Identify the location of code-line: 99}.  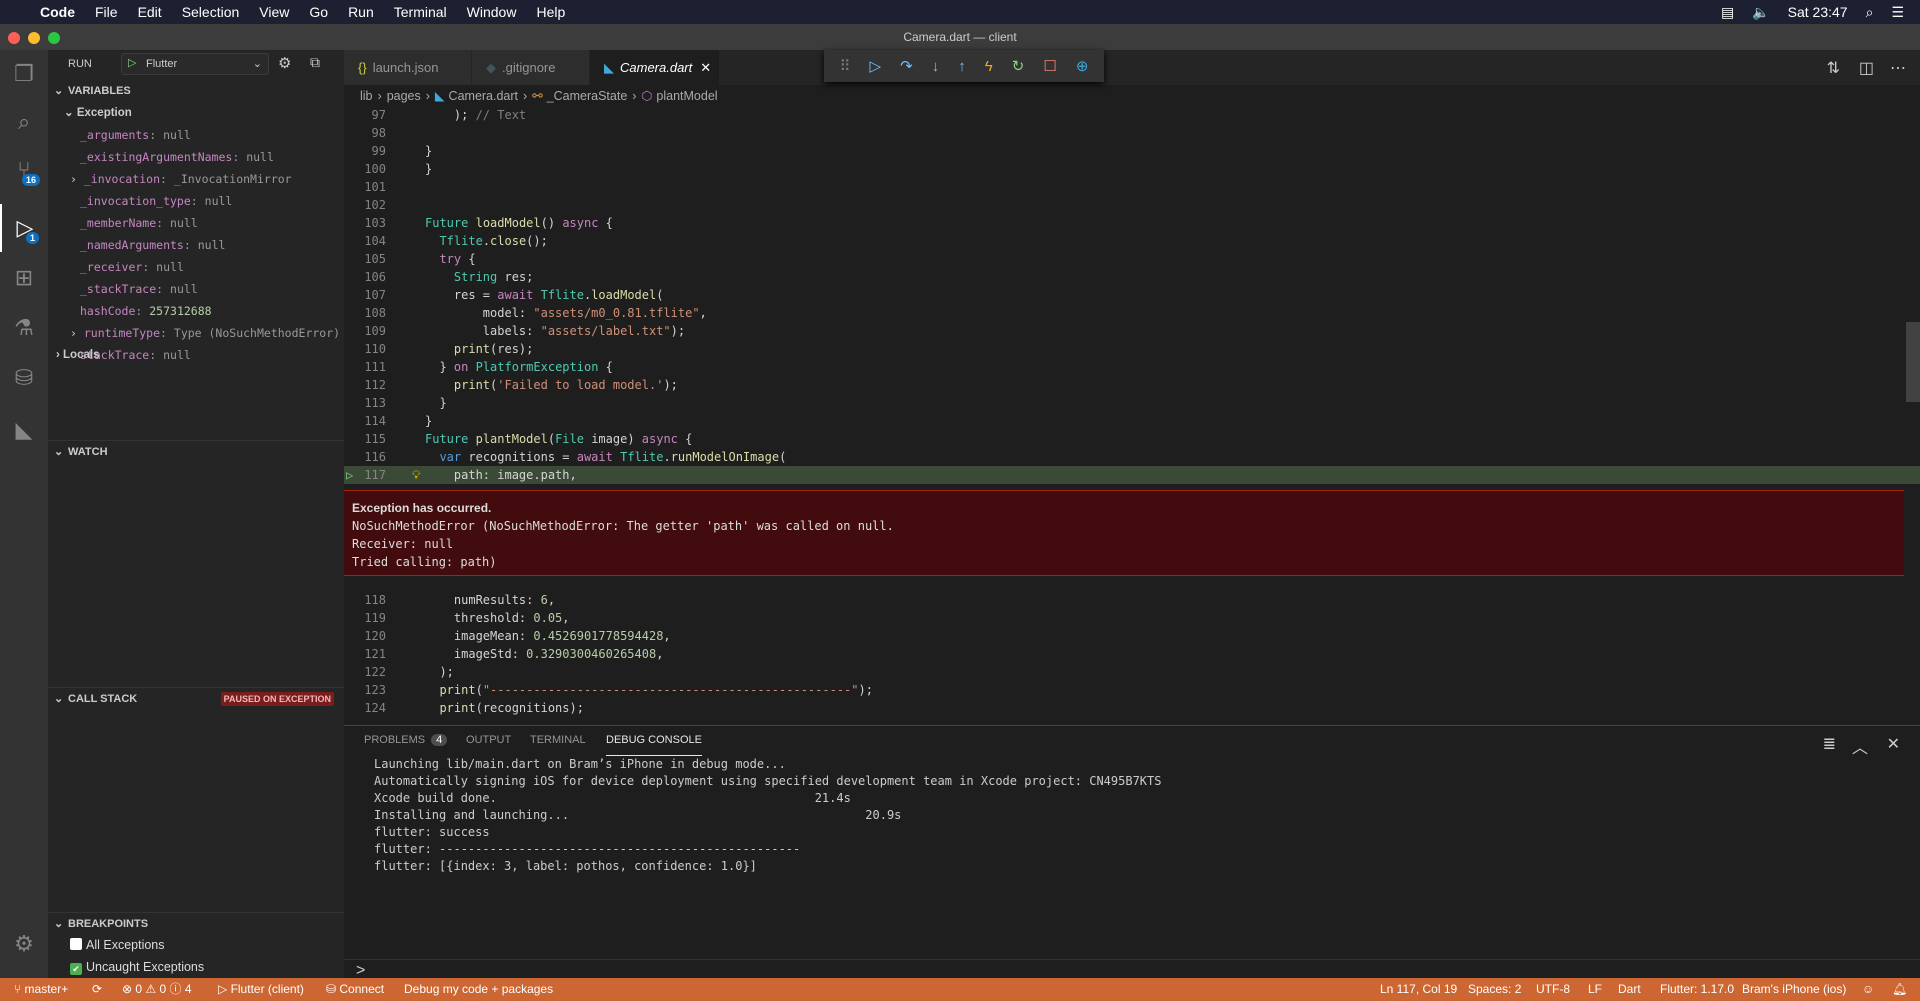
(1132, 151).